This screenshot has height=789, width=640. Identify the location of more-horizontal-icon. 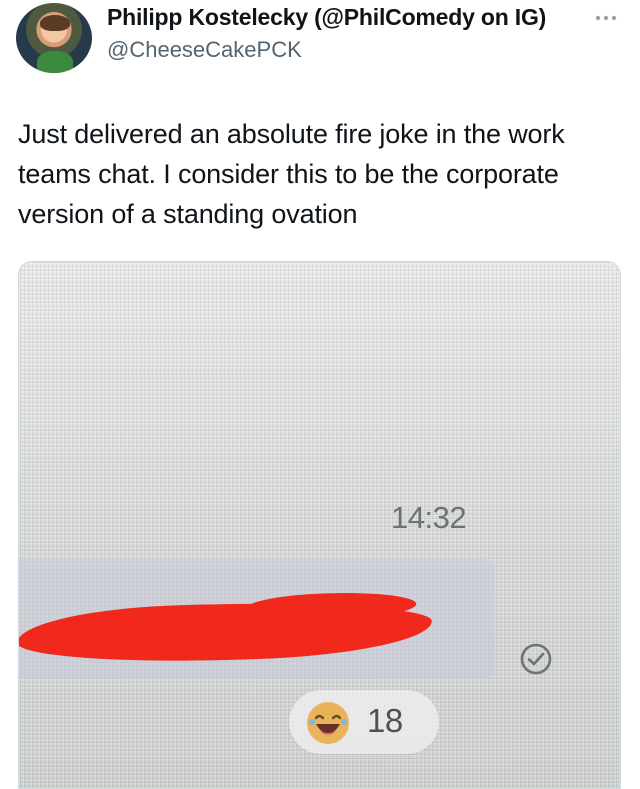
(606, 18).